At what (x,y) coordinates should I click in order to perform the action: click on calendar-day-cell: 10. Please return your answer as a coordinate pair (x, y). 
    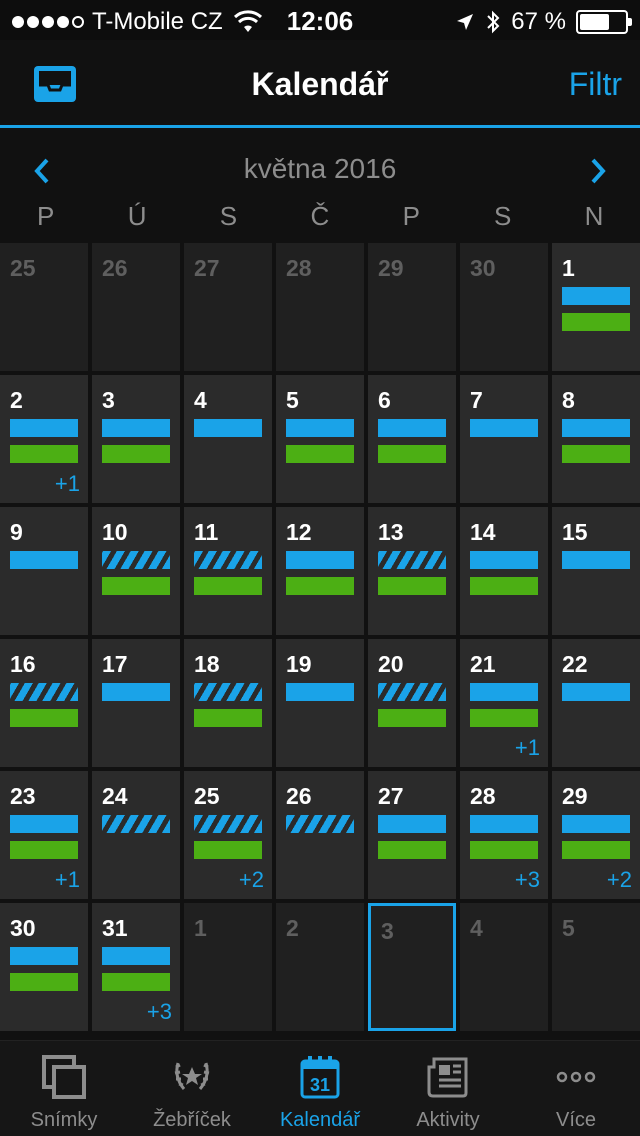
    Looking at the image, I should click on (136, 571).